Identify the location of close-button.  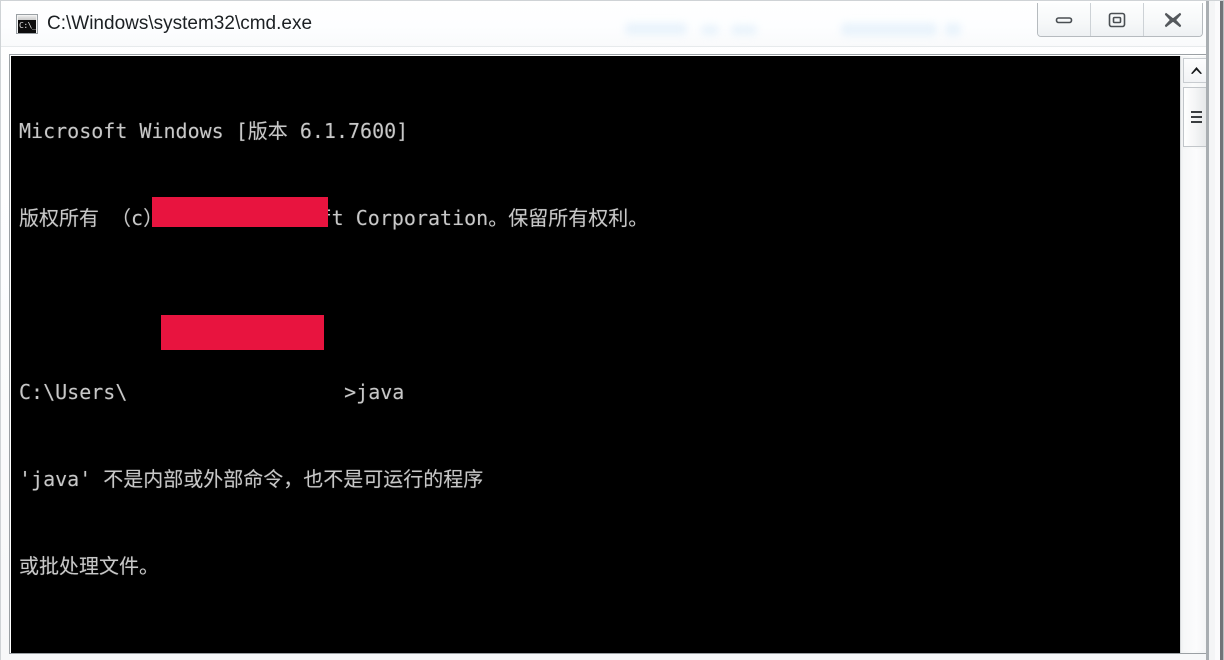
(1173, 19).